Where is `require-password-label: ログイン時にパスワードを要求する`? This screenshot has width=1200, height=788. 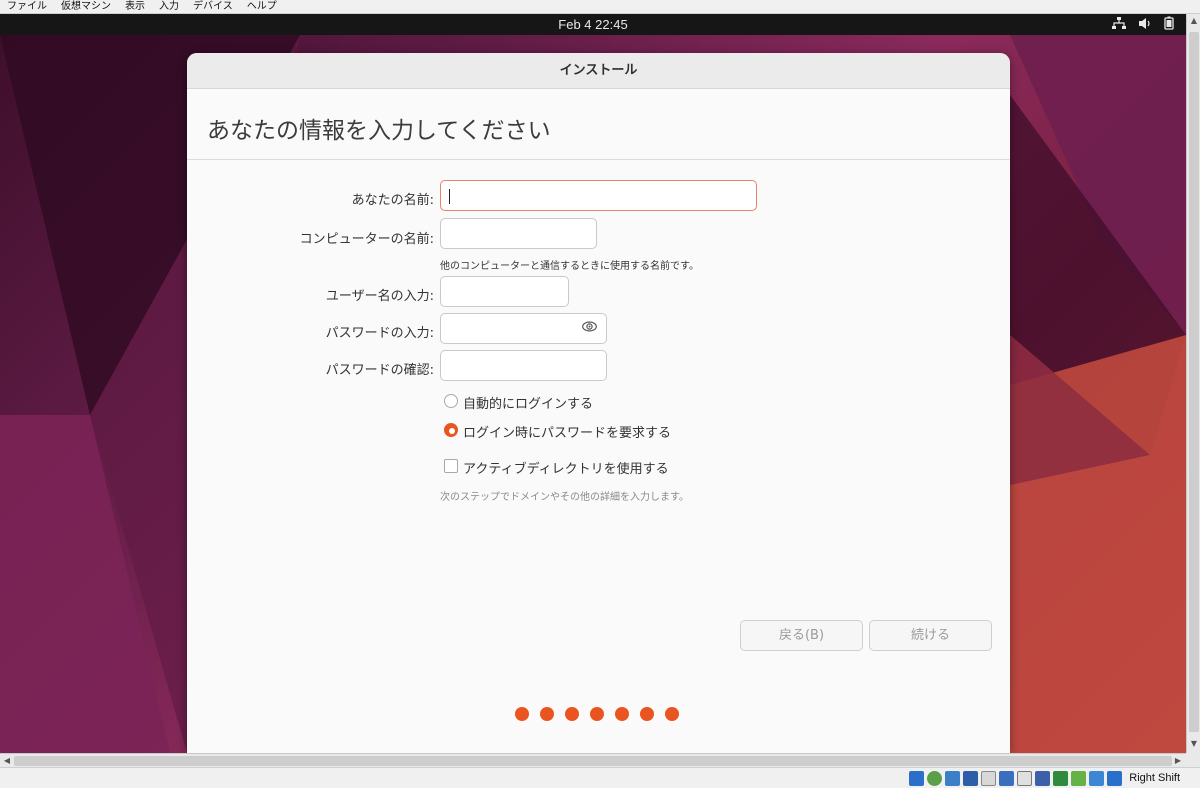
require-password-label: ログイン時にパスワードを要求する is located at coordinates (567, 431).